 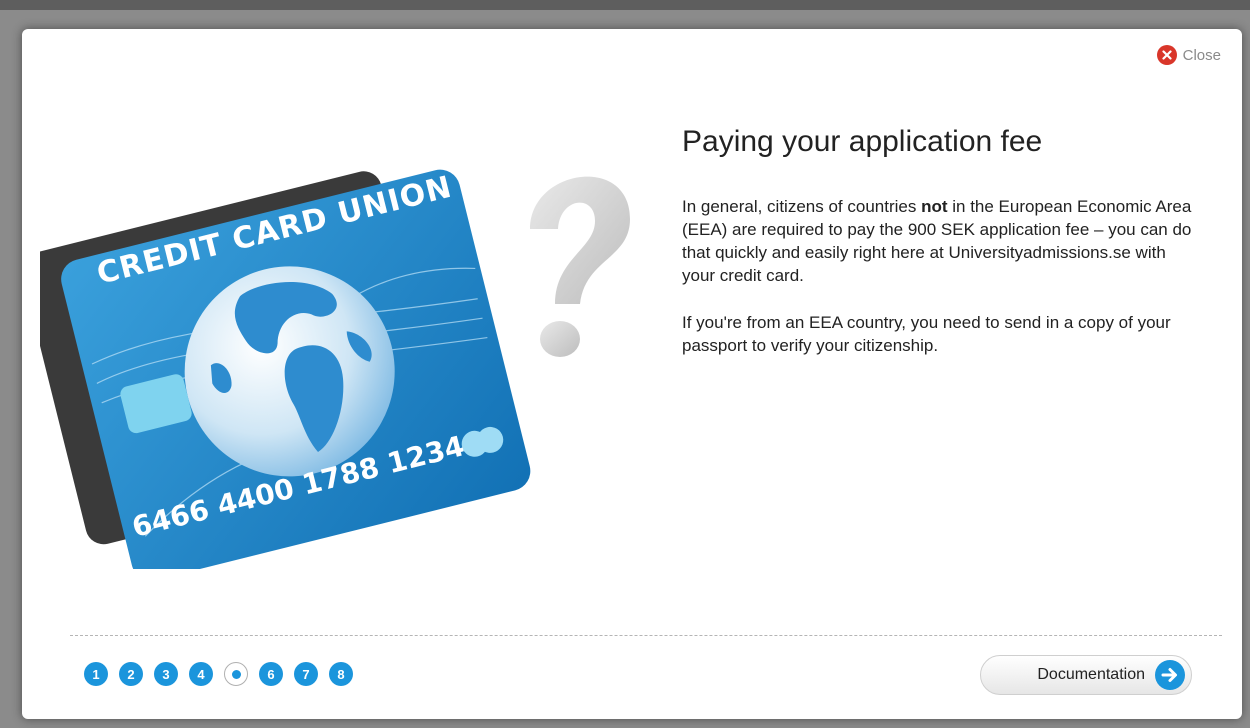 What do you see at coordinates (218, 674) in the screenshot?
I see `step-pager: 1234 678` at bounding box center [218, 674].